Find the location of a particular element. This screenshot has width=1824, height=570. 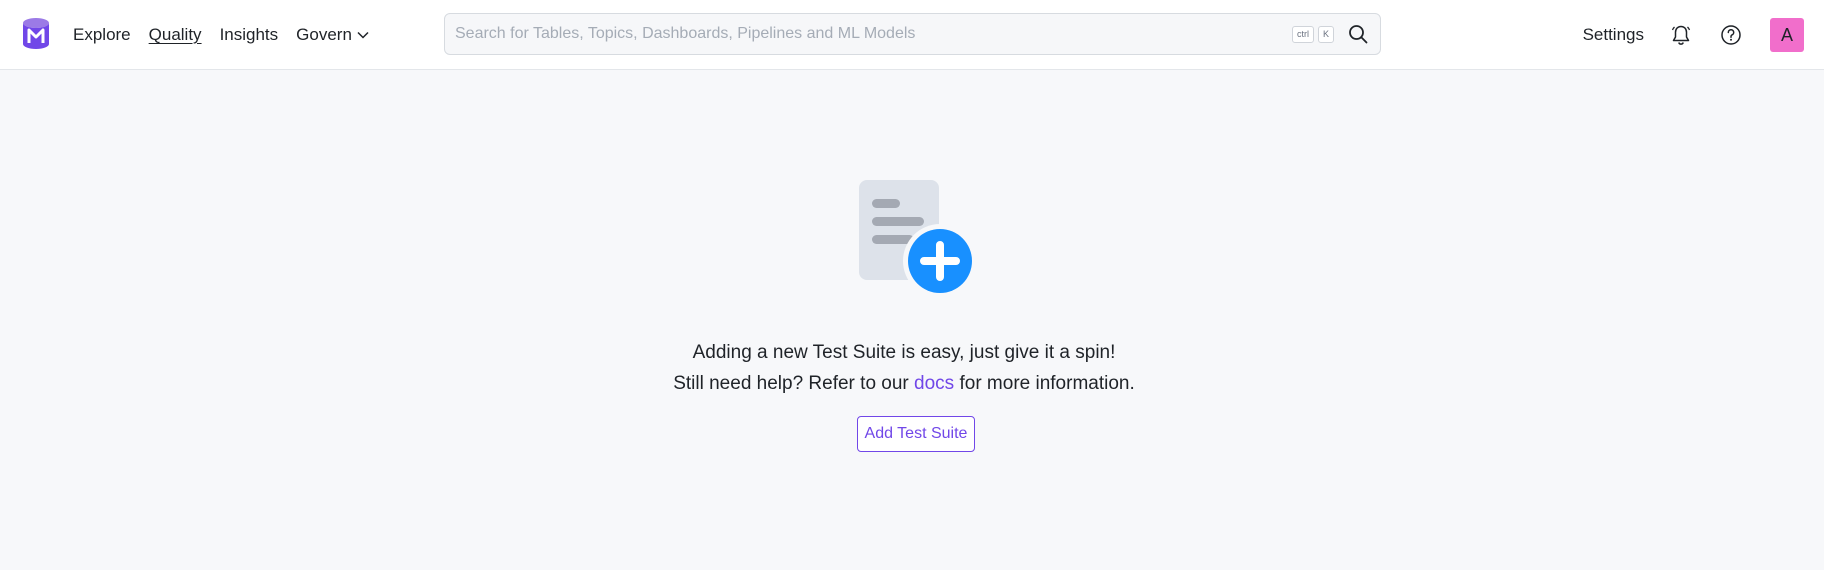

avatar-initial: A is located at coordinates (1786, 34).